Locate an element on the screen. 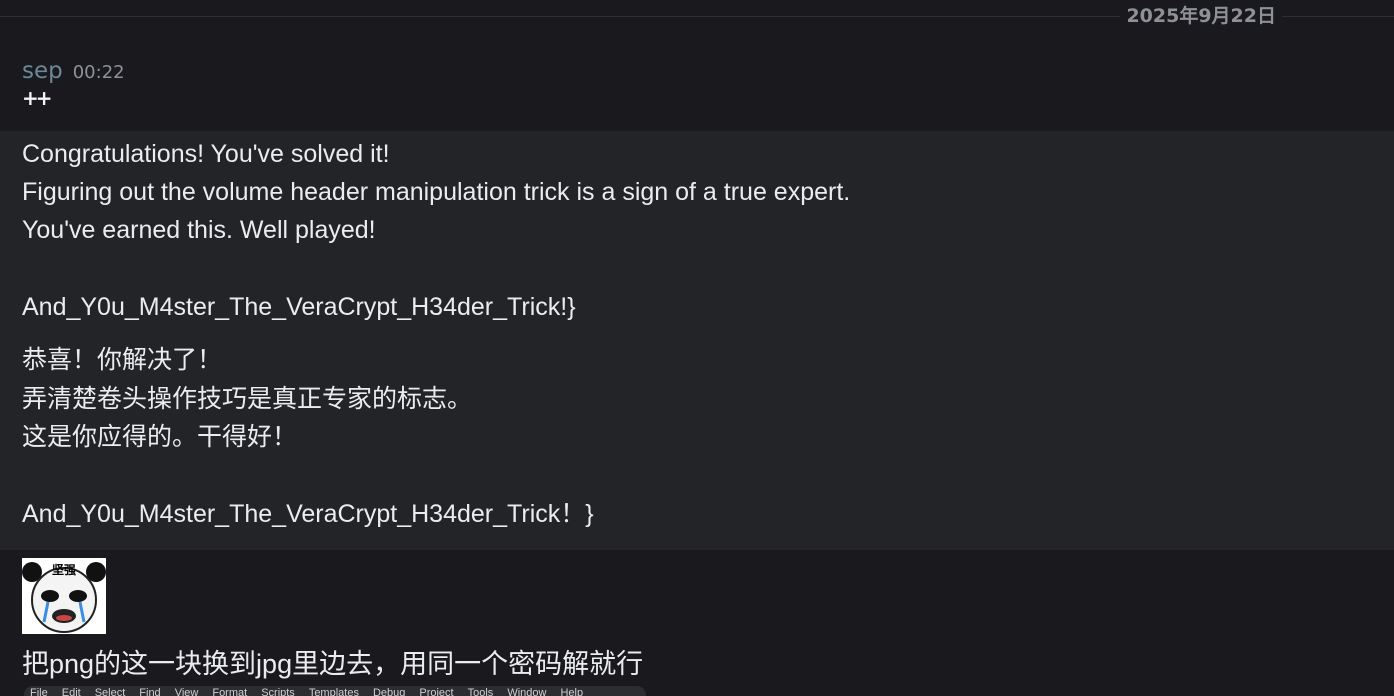  menu-item-templates: Templates is located at coordinates (333, 691).